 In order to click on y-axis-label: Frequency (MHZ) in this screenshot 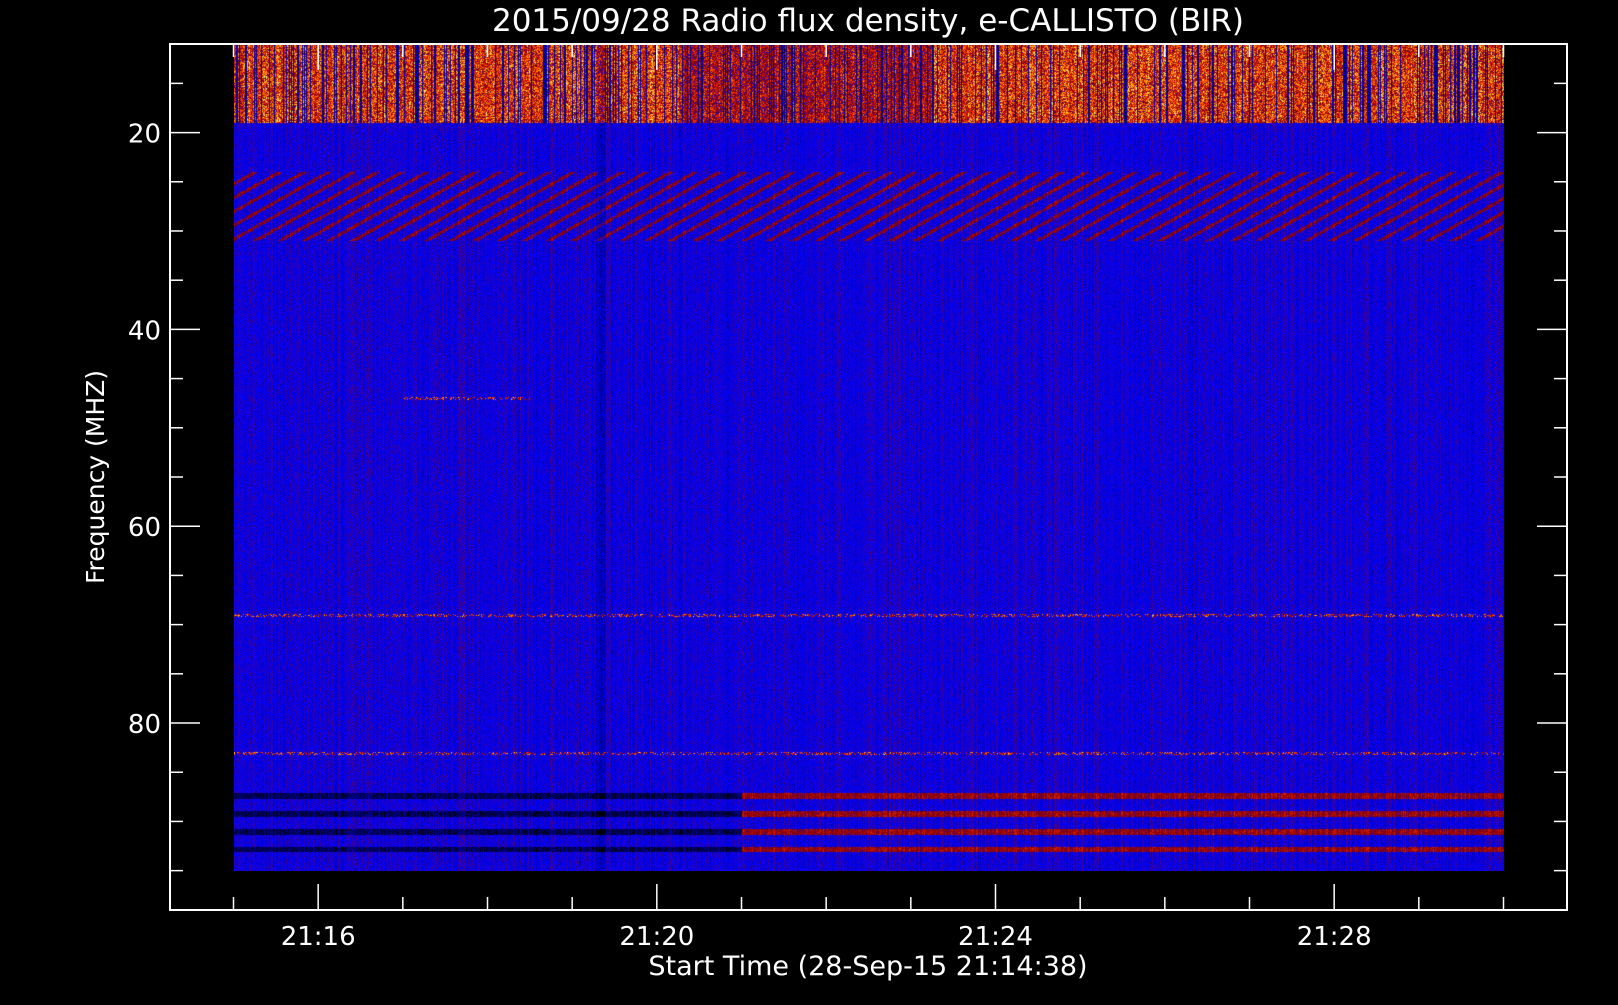, I will do `click(95, 477)`.